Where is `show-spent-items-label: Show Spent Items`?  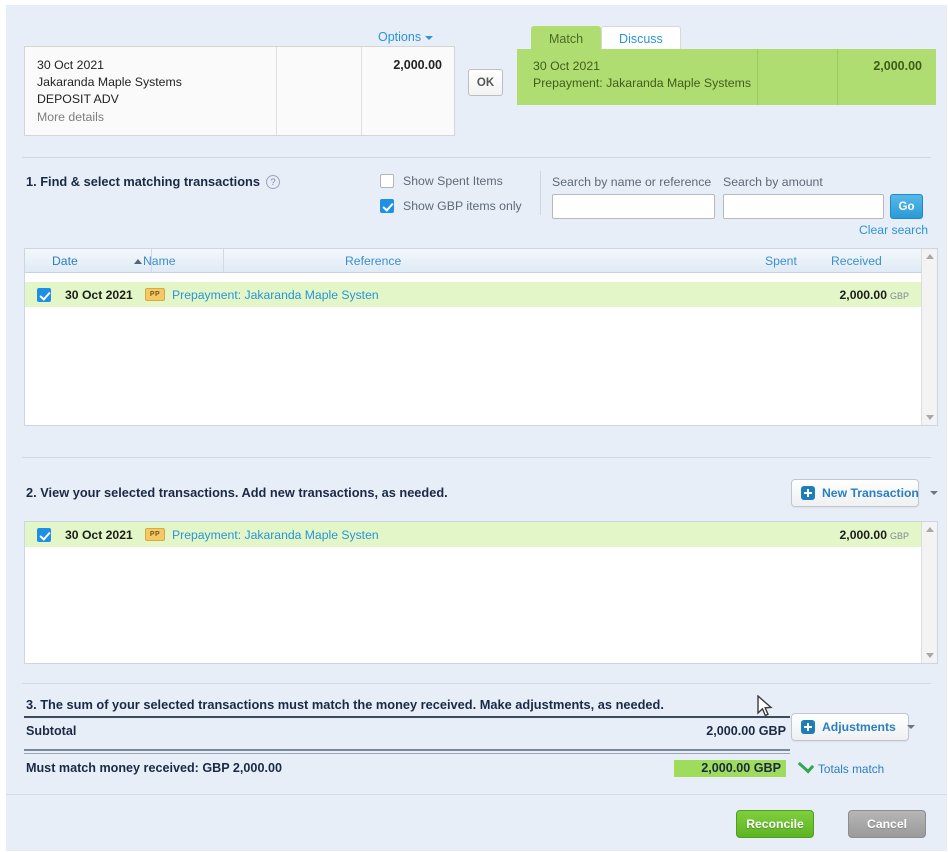
show-spent-items-label: Show Spent Items is located at coordinates (453, 181).